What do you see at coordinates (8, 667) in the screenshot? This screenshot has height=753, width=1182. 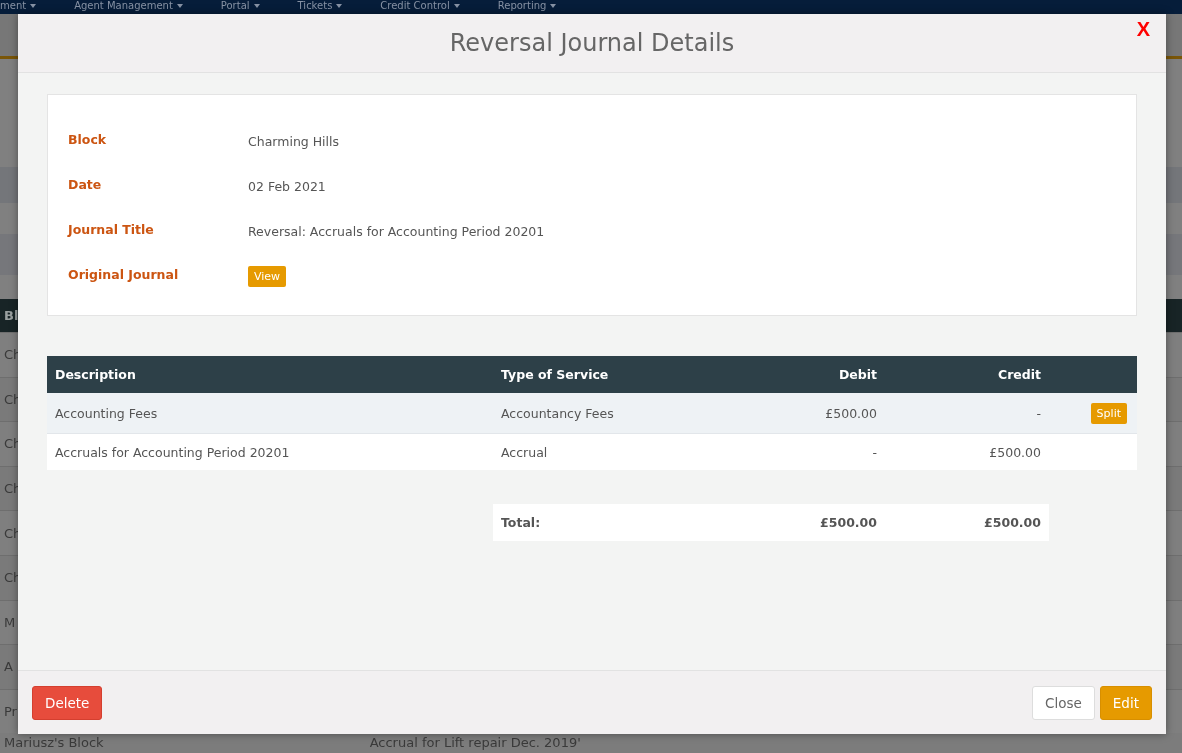 I see `table-cell-text: A` at bounding box center [8, 667].